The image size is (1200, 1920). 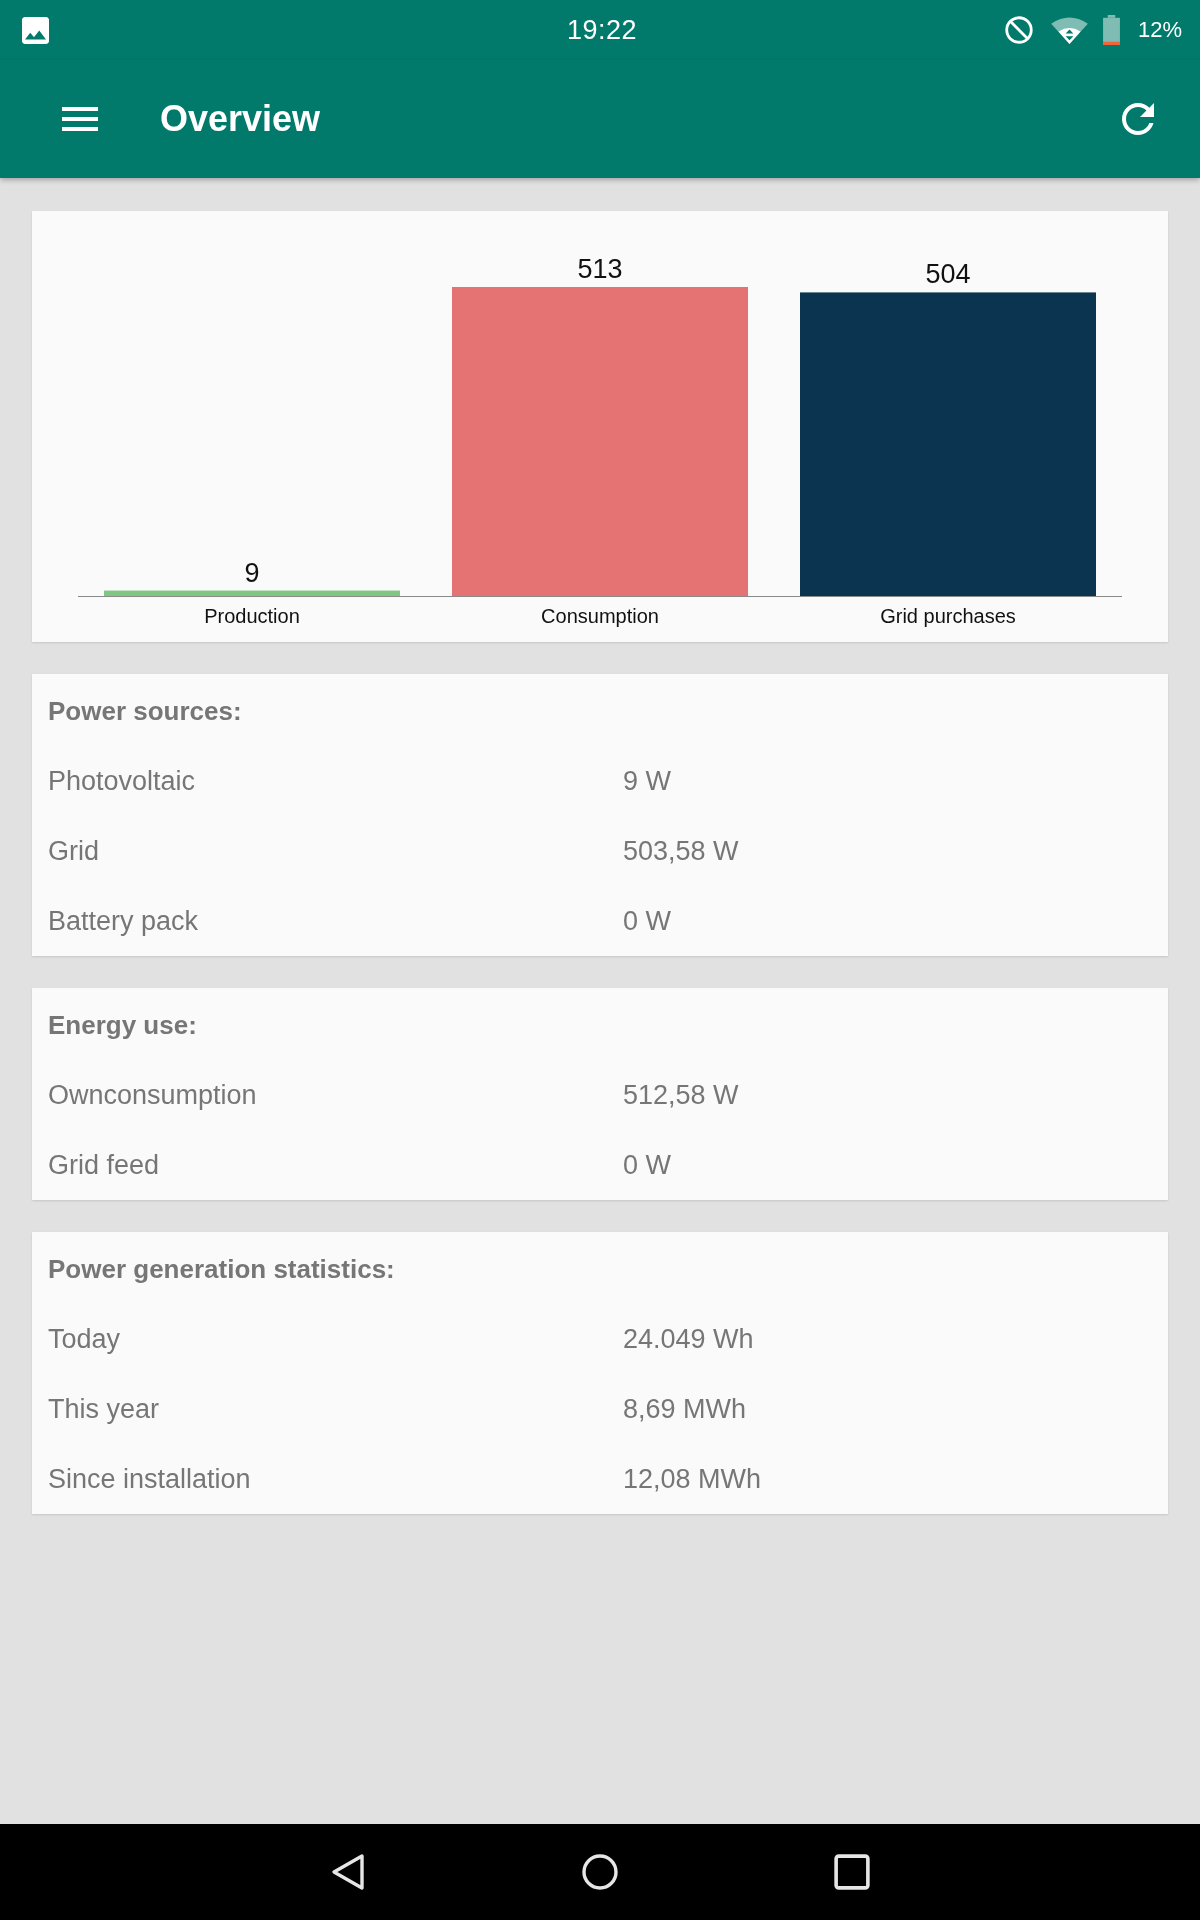 I want to click on row-label: Battery pack, so click(x=123, y=921).